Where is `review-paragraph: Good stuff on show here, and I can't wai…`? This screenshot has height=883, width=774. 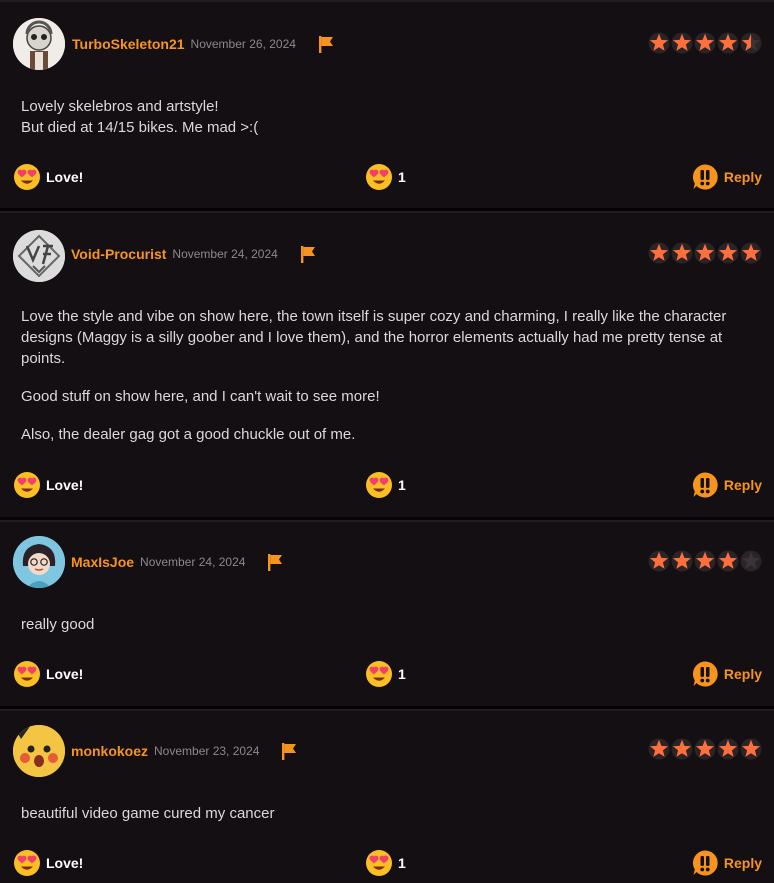
review-paragraph: Good stuff on show here, and I can't wai… is located at coordinates (200, 396).